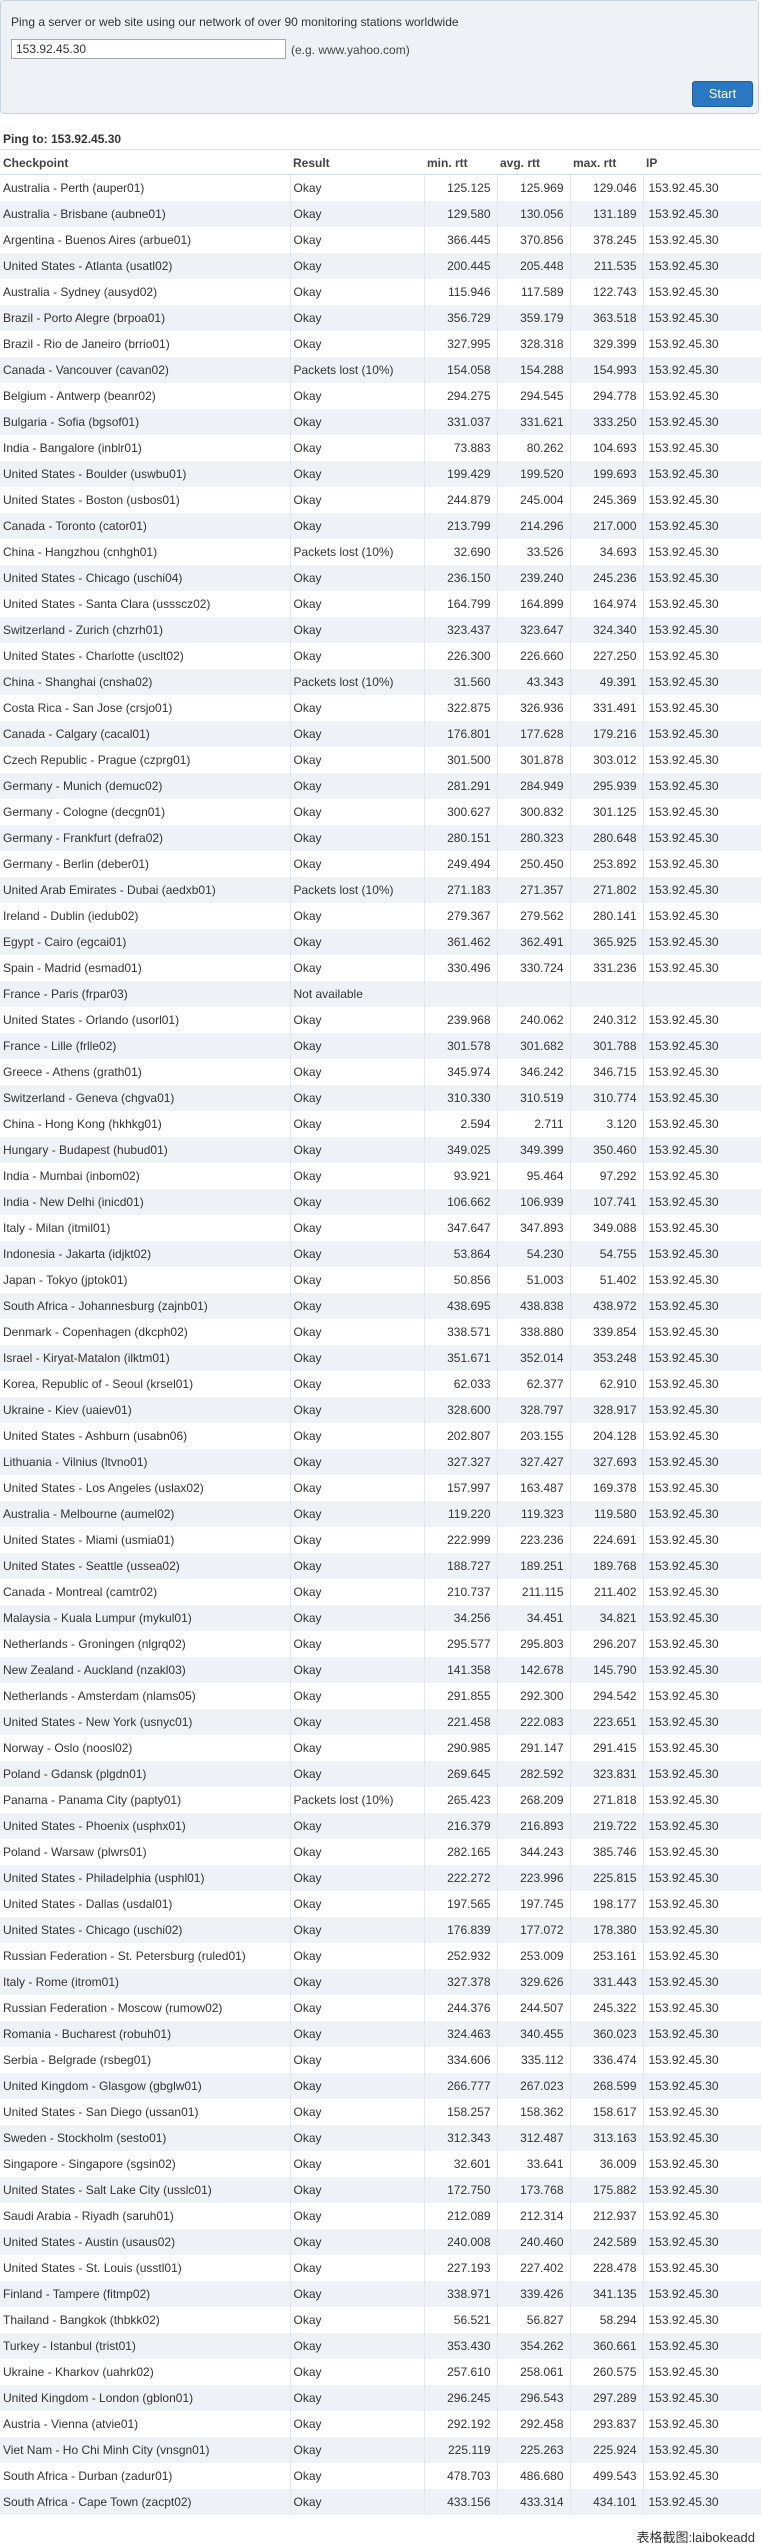 The height and width of the screenshot is (2546, 761). I want to click on cell-avg-rtt: 433.314, so click(534, 2502).